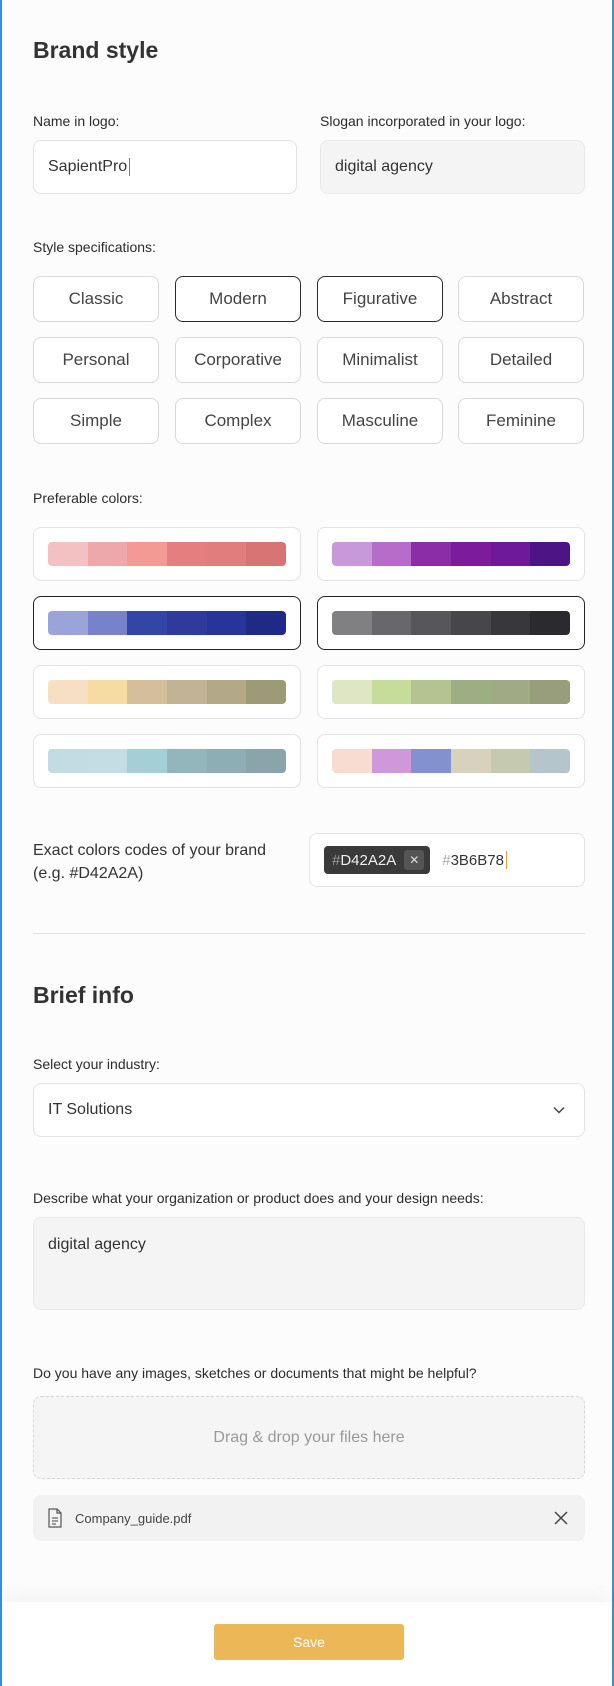  I want to click on style-option-personal: Personal, so click(96, 360).